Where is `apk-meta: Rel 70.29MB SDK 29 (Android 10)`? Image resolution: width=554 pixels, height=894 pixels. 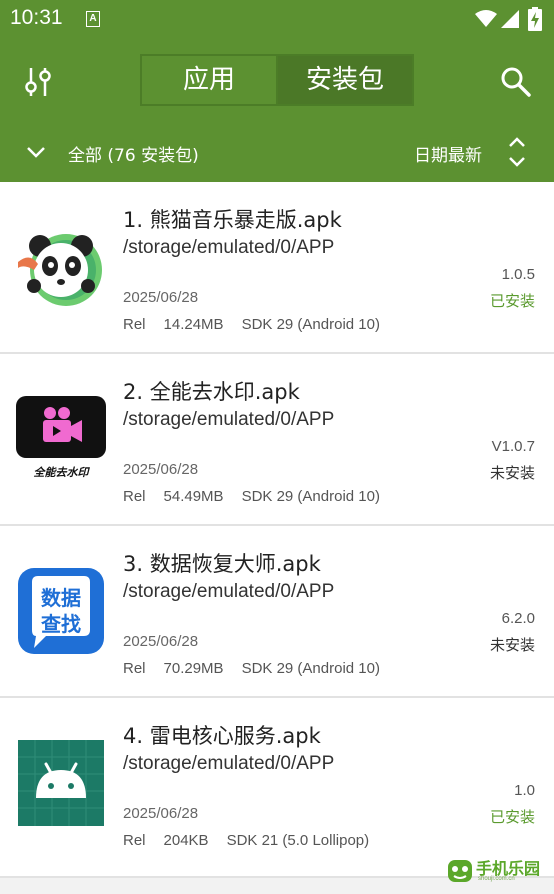 apk-meta: Rel 70.29MB SDK 29 (Android 10) is located at coordinates (260, 668).